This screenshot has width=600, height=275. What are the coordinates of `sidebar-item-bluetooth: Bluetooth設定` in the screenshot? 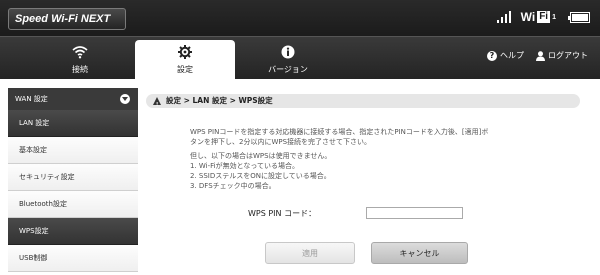 It's located at (73, 204).